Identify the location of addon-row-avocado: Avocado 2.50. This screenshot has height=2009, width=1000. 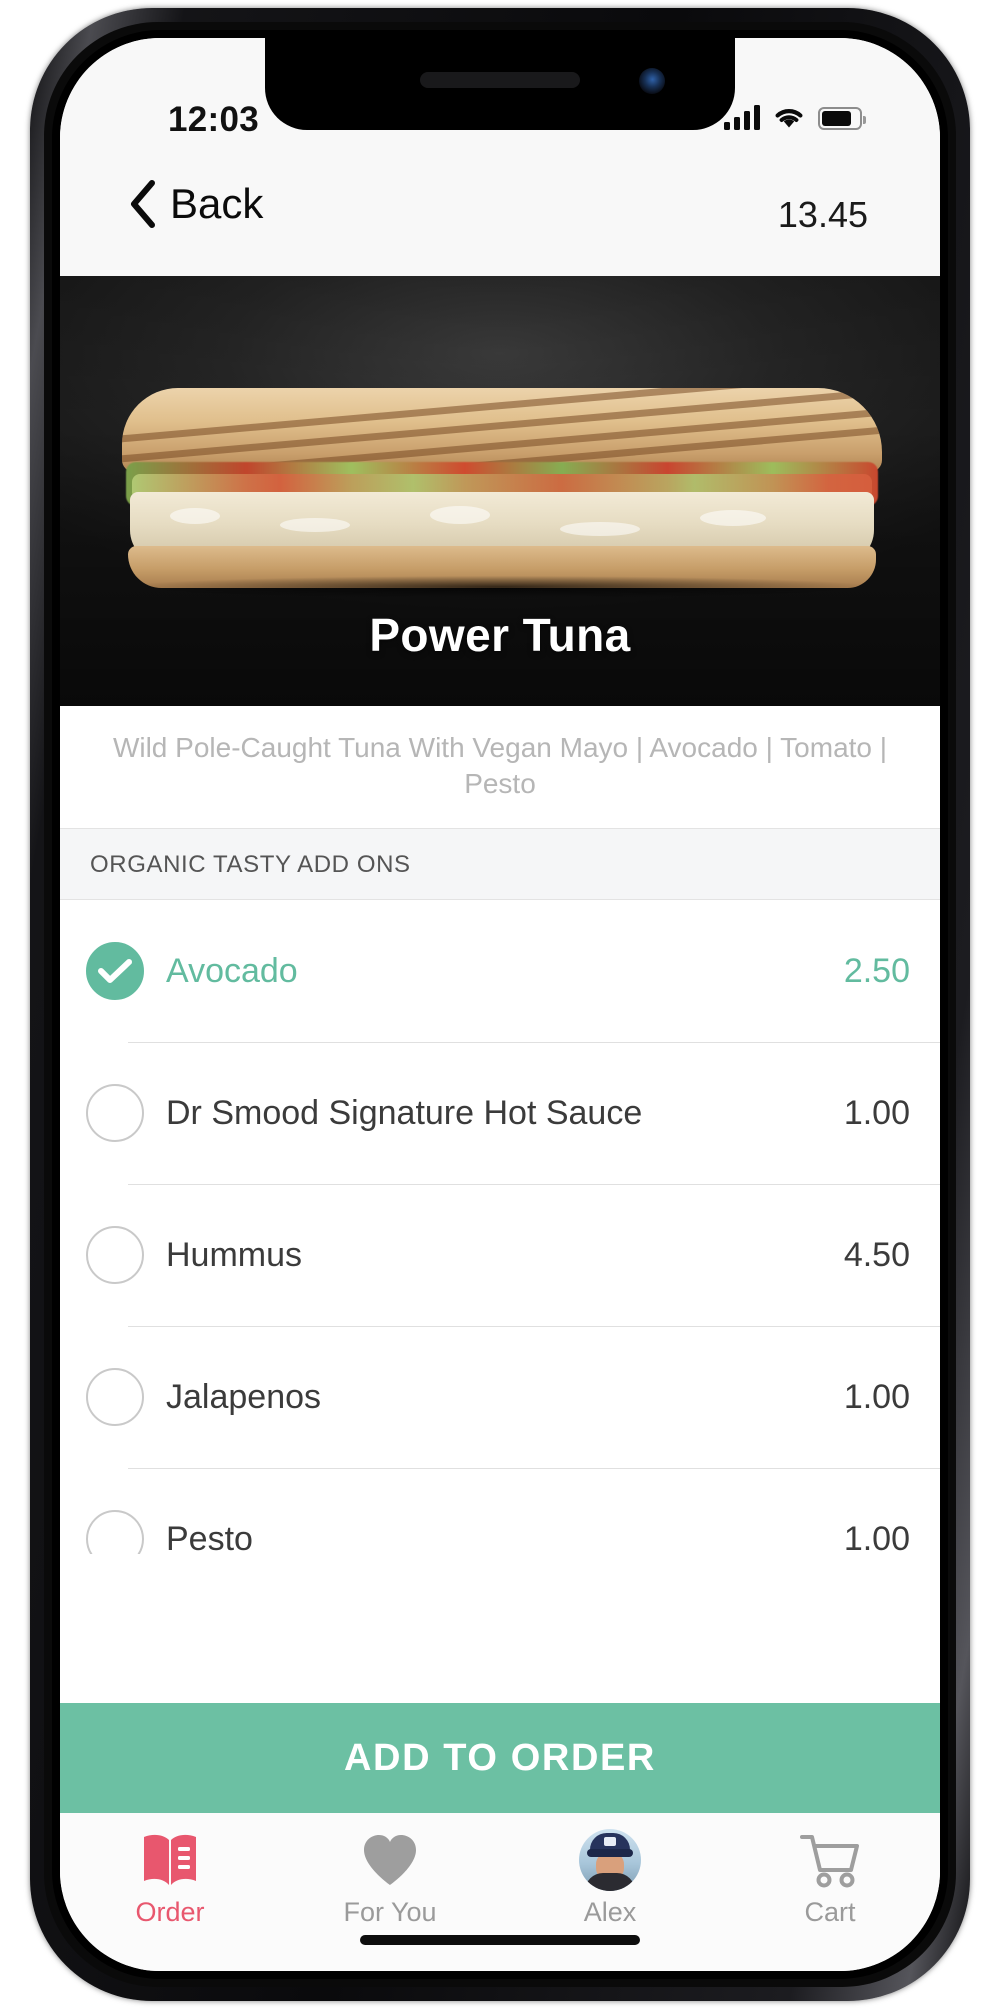
(500, 971).